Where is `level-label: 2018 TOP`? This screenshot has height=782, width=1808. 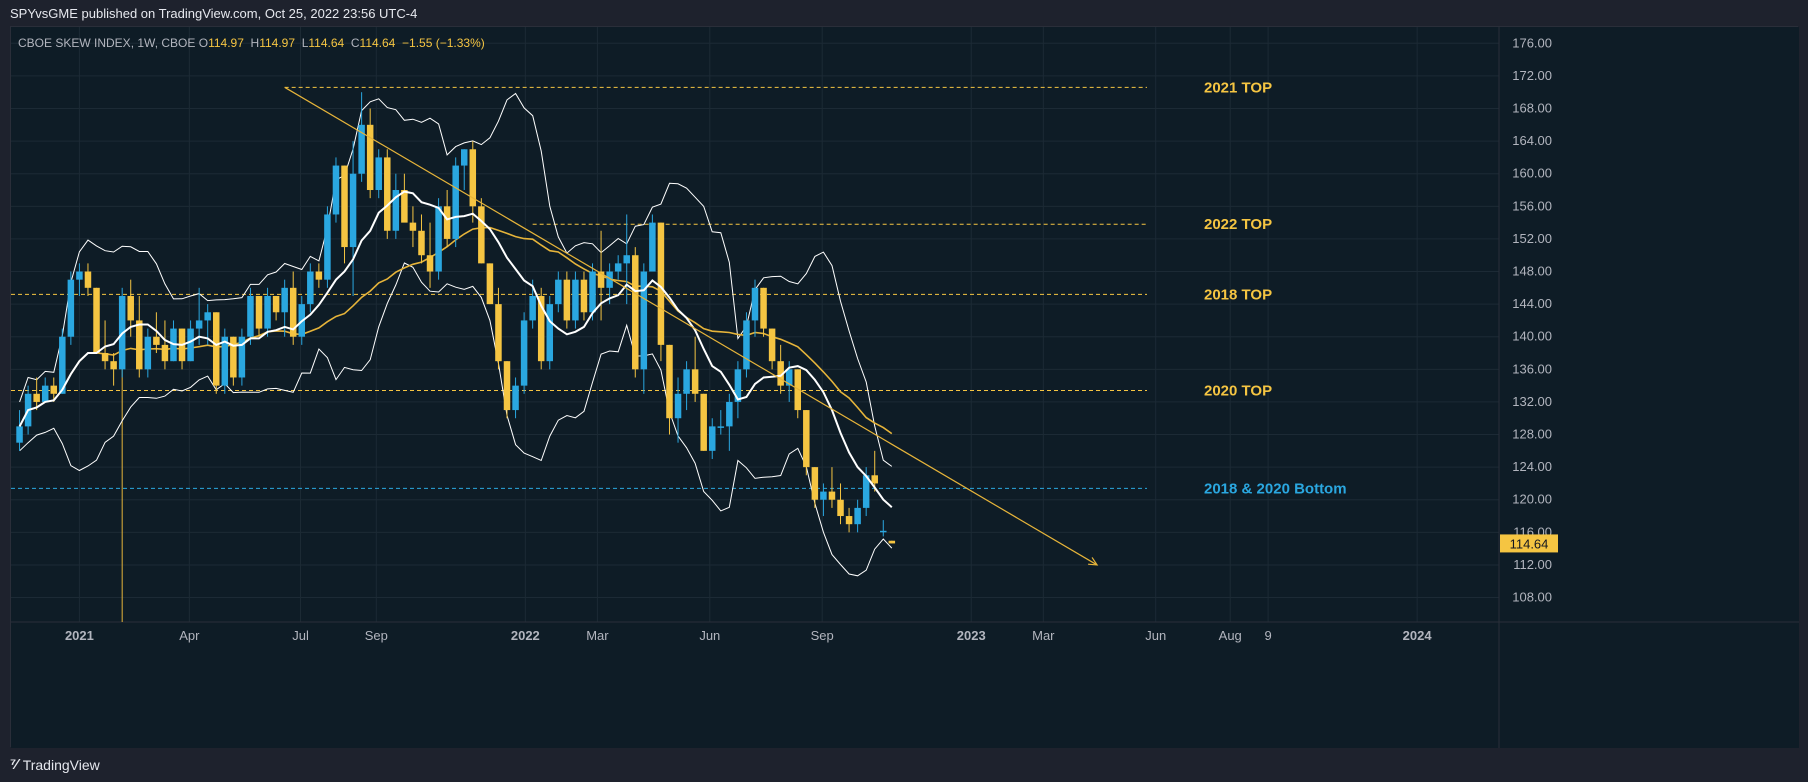
level-label: 2018 TOP is located at coordinates (1238, 294).